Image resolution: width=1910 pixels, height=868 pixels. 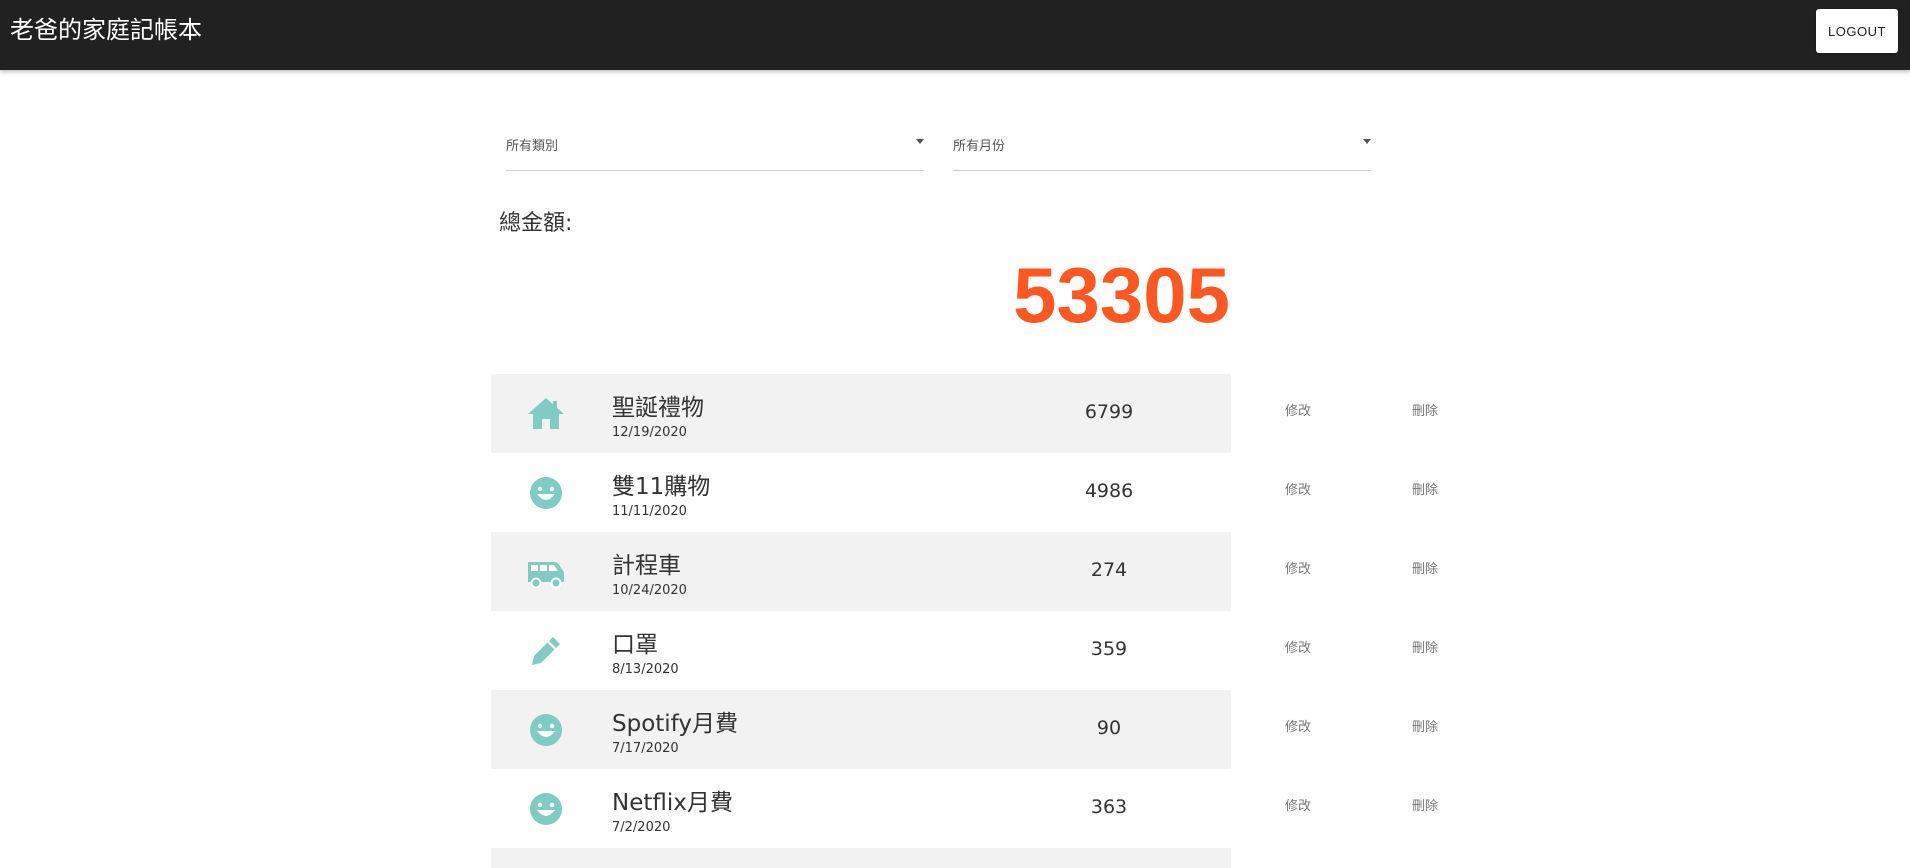 What do you see at coordinates (635, 645) in the screenshot?
I see `record-name: 口罩` at bounding box center [635, 645].